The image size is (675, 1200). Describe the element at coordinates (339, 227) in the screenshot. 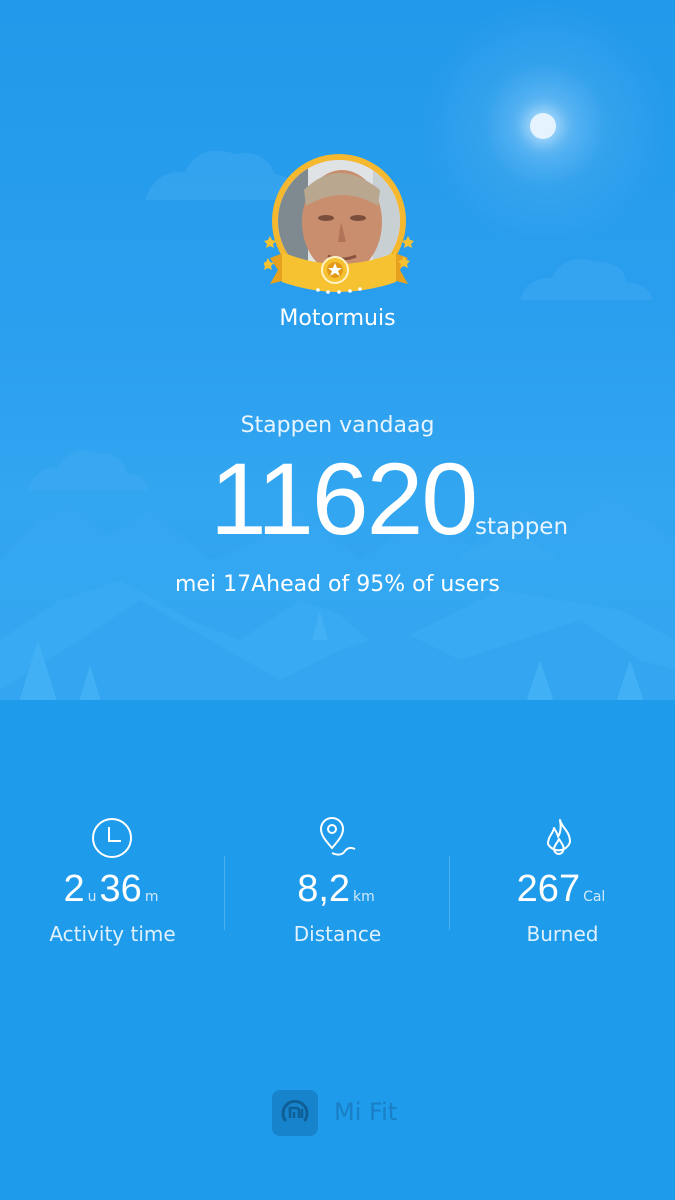

I see `profile-avatar-badge` at that location.